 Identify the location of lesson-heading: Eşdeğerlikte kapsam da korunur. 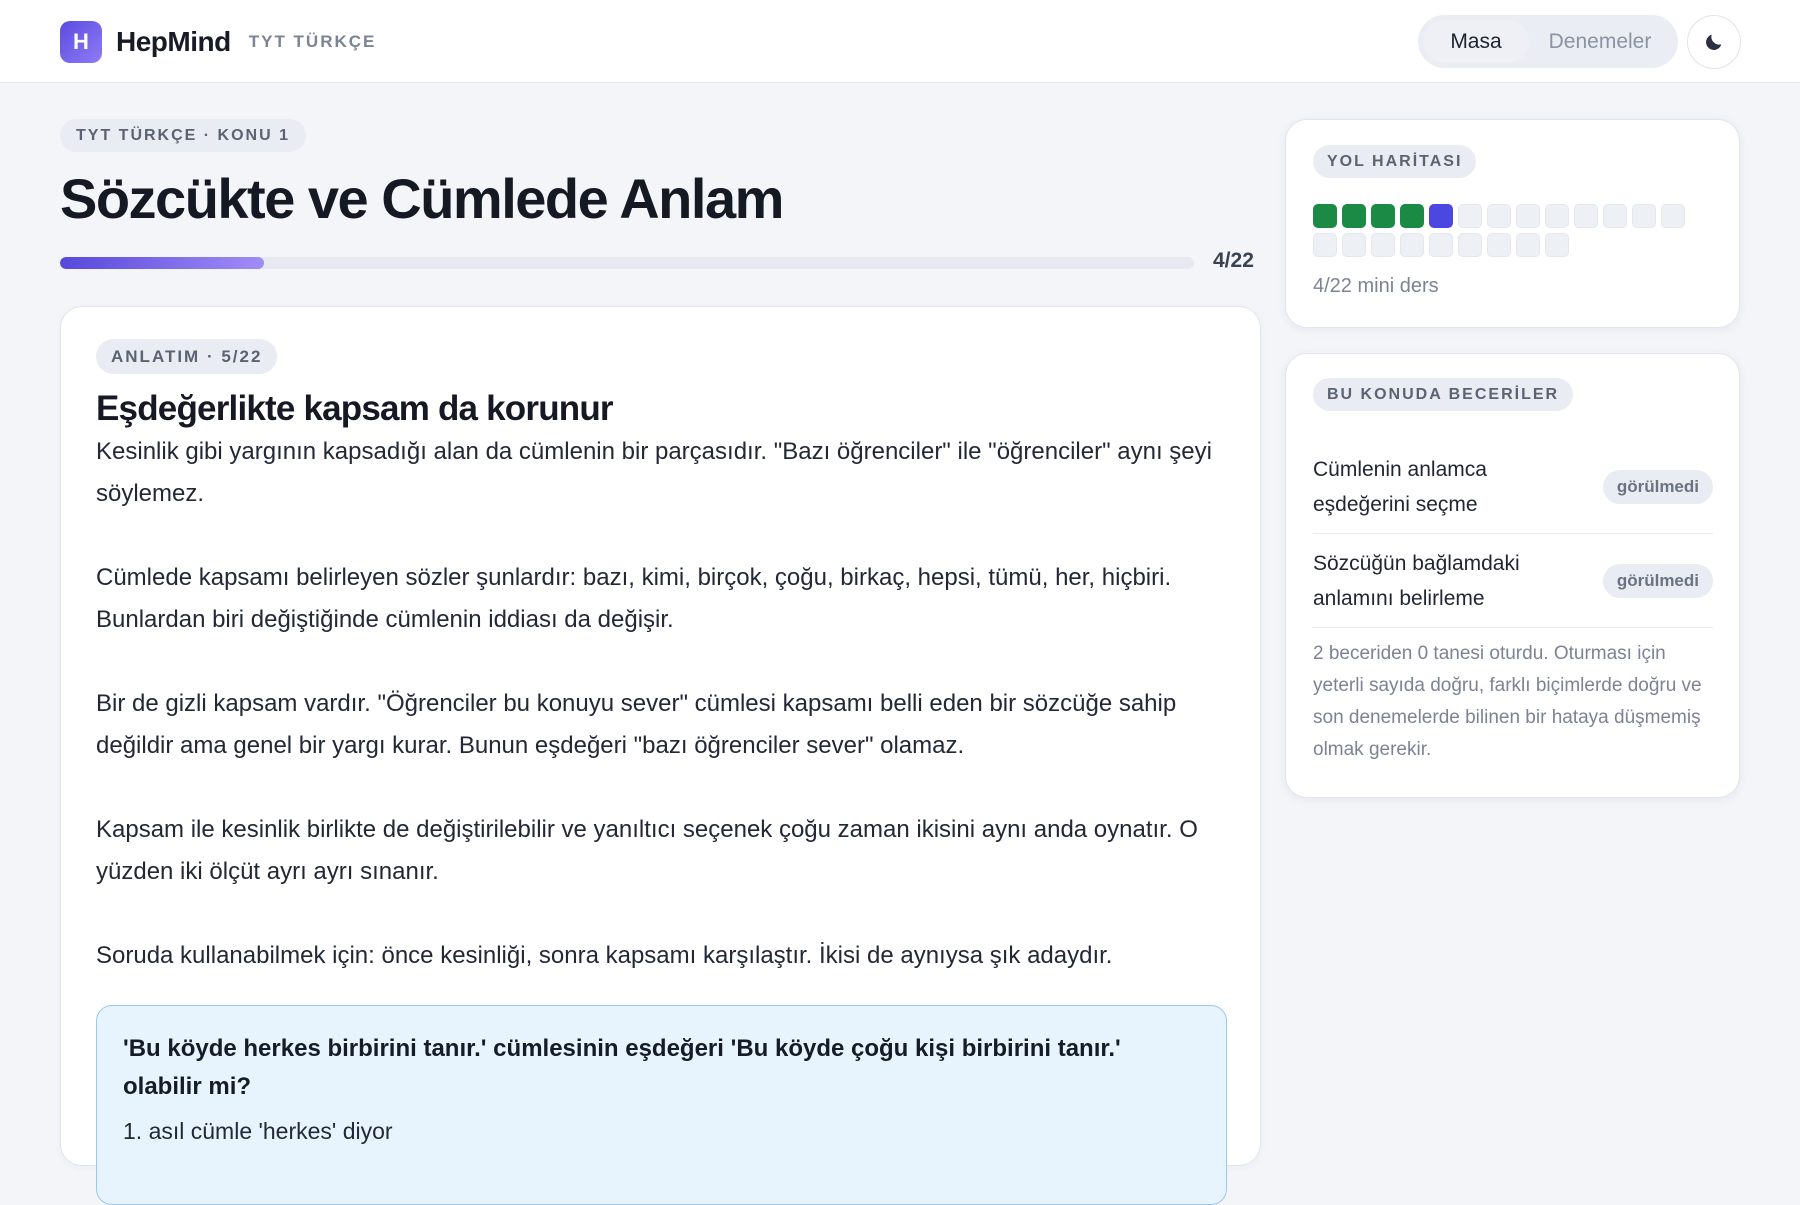
(355, 408).